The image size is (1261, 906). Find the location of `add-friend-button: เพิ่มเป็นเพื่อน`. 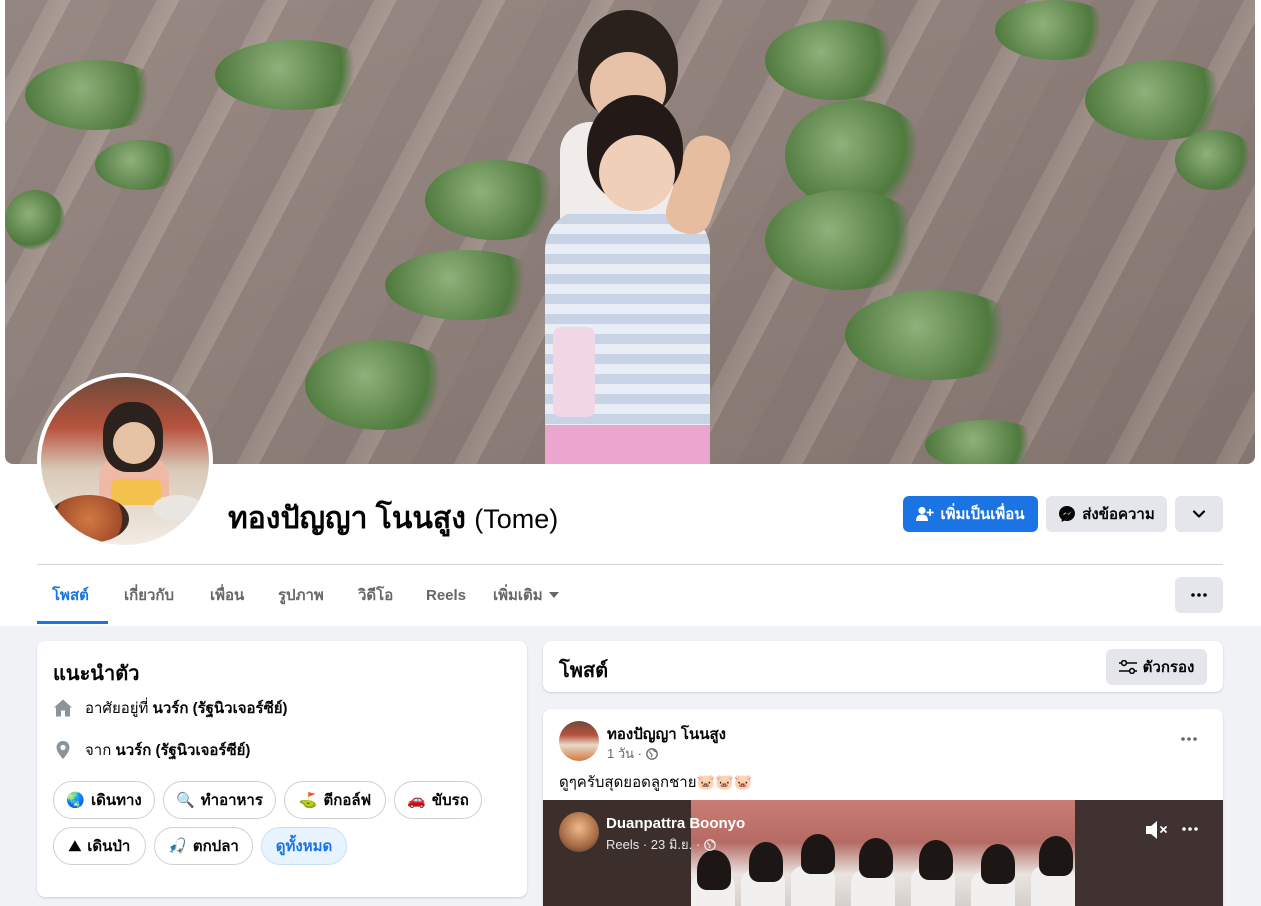

add-friend-button: เพิ่มเป็นเพื่อน is located at coordinates (970, 514).